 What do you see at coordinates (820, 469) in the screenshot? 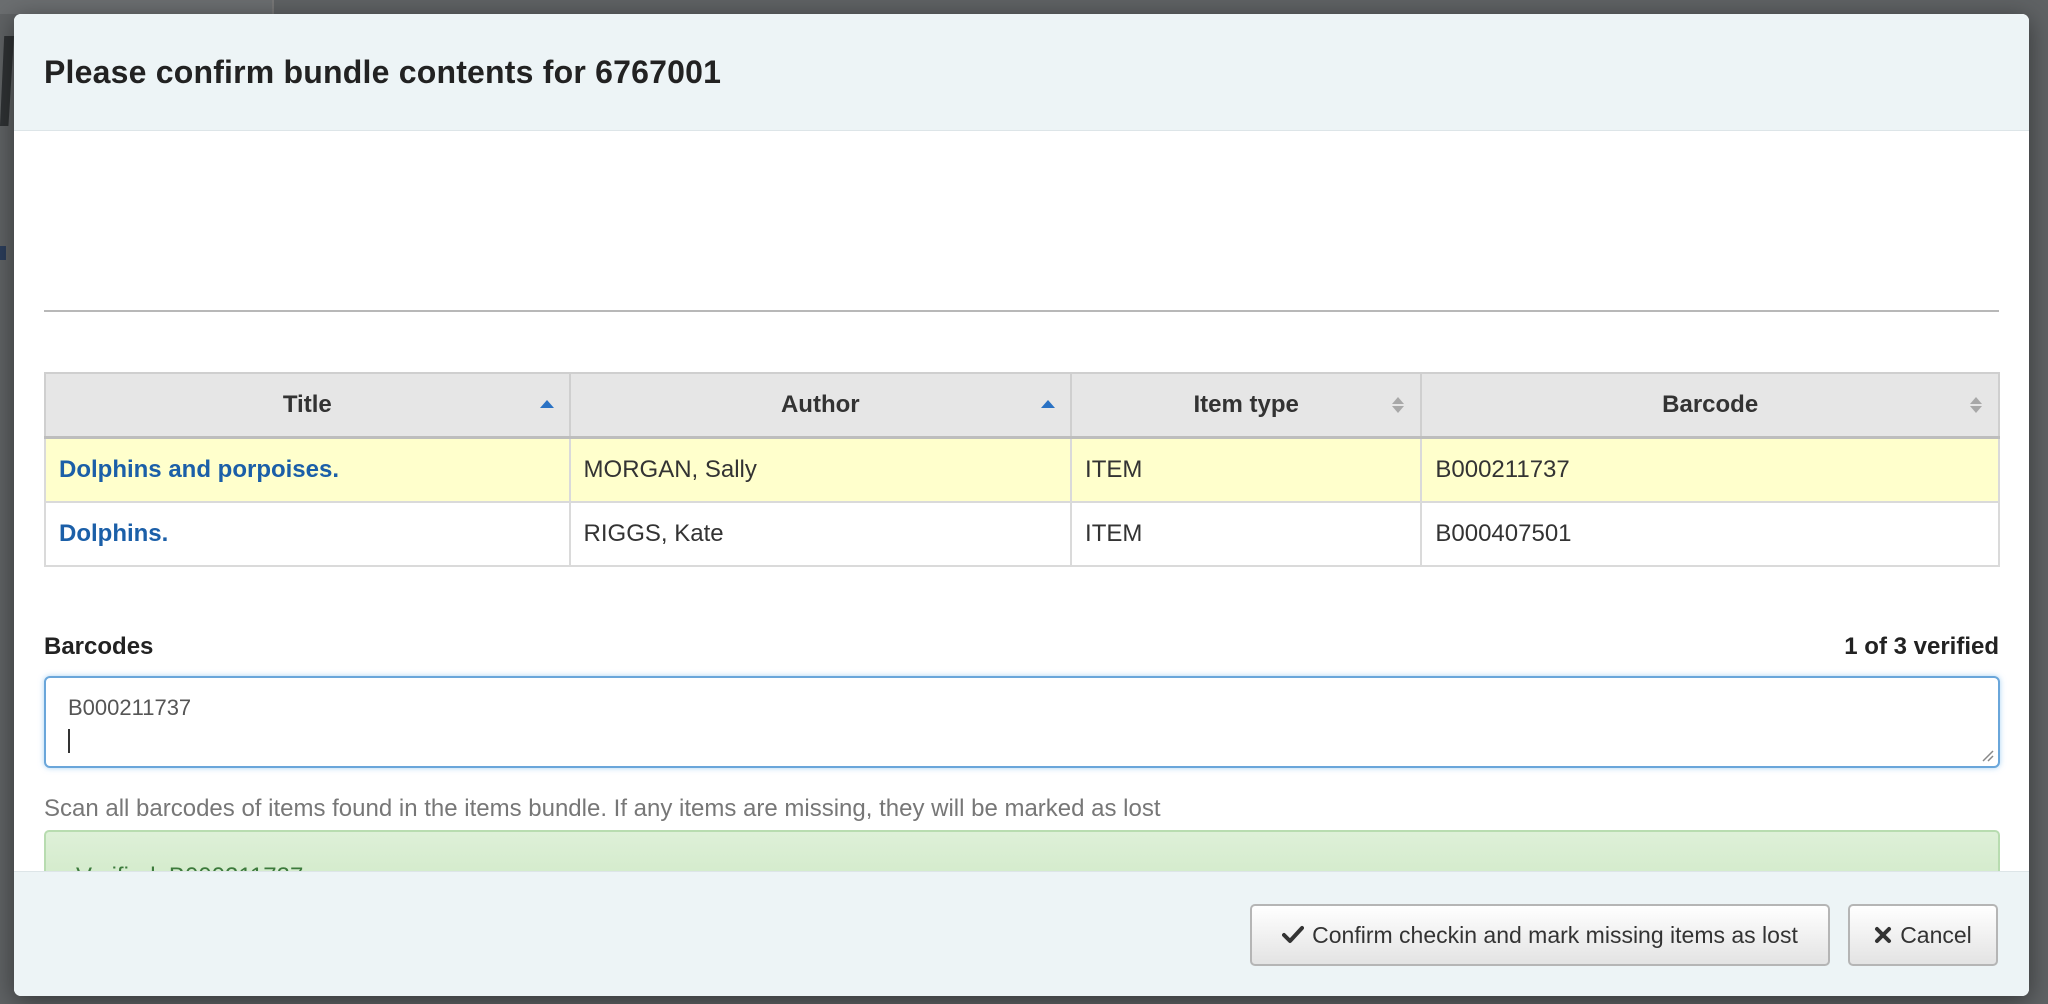
I see `cell-author: MORGAN, Sally` at bounding box center [820, 469].